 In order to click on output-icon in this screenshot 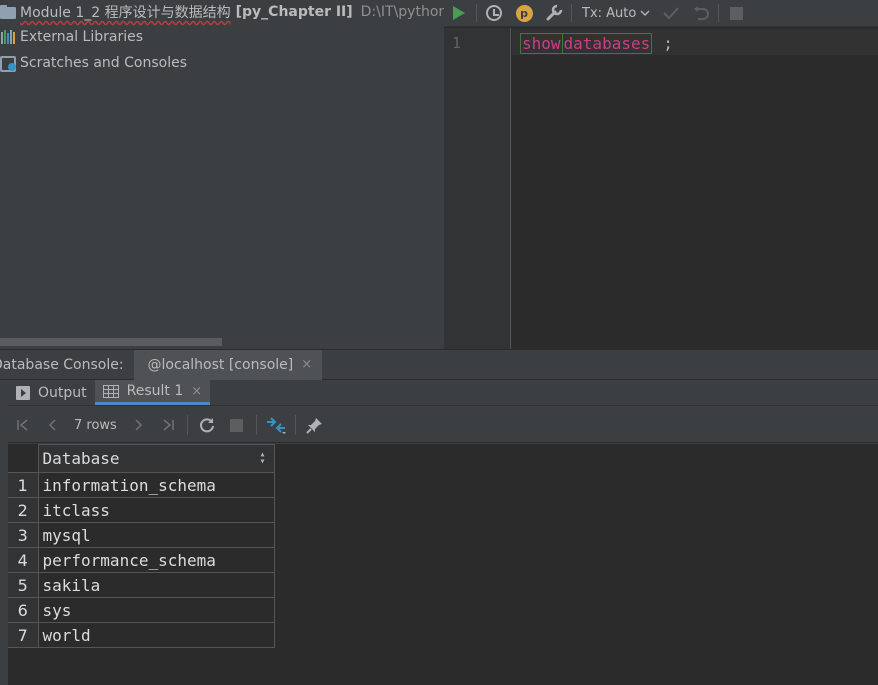, I will do `click(23, 392)`.